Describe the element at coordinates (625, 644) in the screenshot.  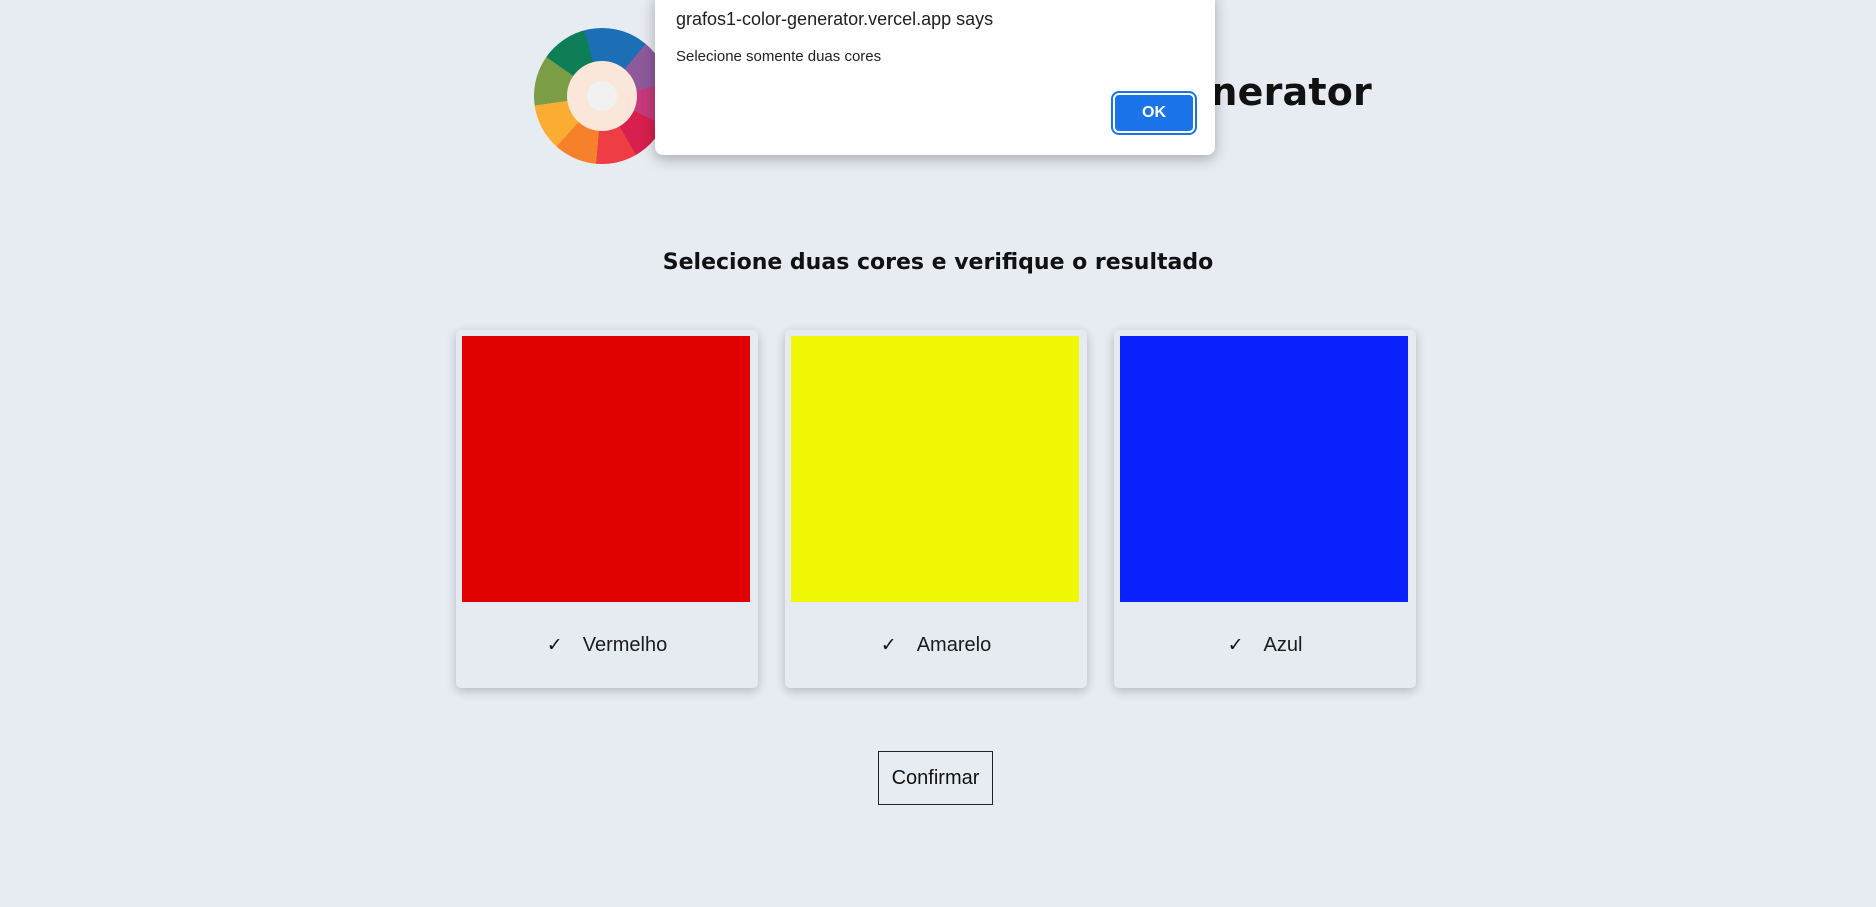
I see `color-label: Vermelho` at that location.